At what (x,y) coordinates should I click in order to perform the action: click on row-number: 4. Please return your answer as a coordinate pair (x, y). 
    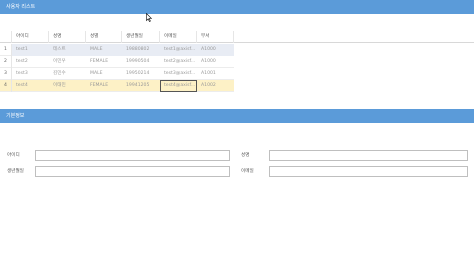
    Looking at the image, I should click on (6, 86).